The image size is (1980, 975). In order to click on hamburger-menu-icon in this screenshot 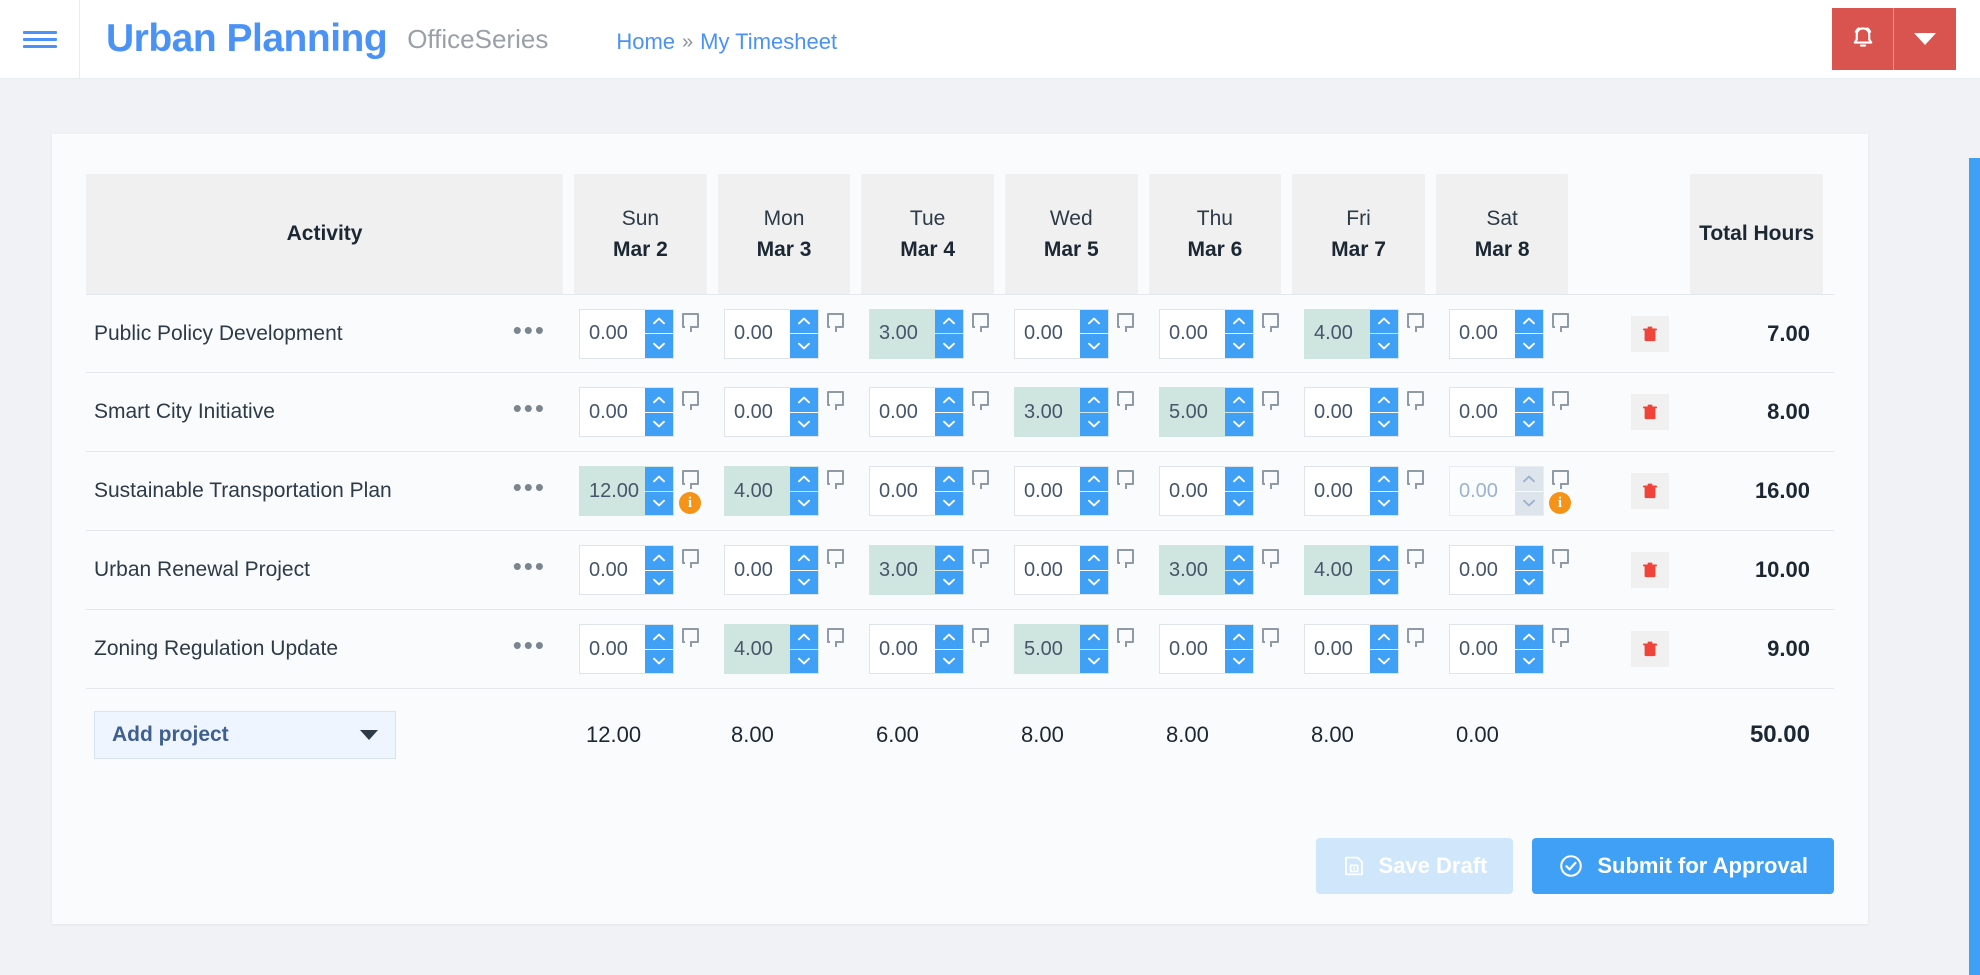, I will do `click(40, 39)`.